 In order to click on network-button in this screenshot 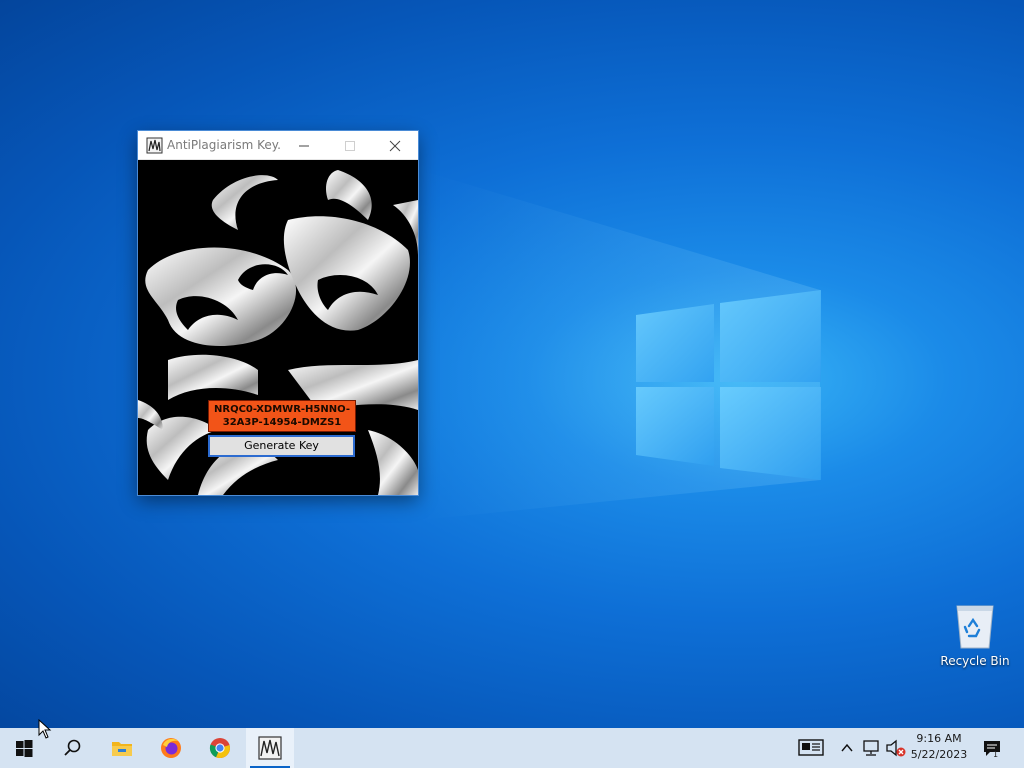, I will do `click(871, 748)`.